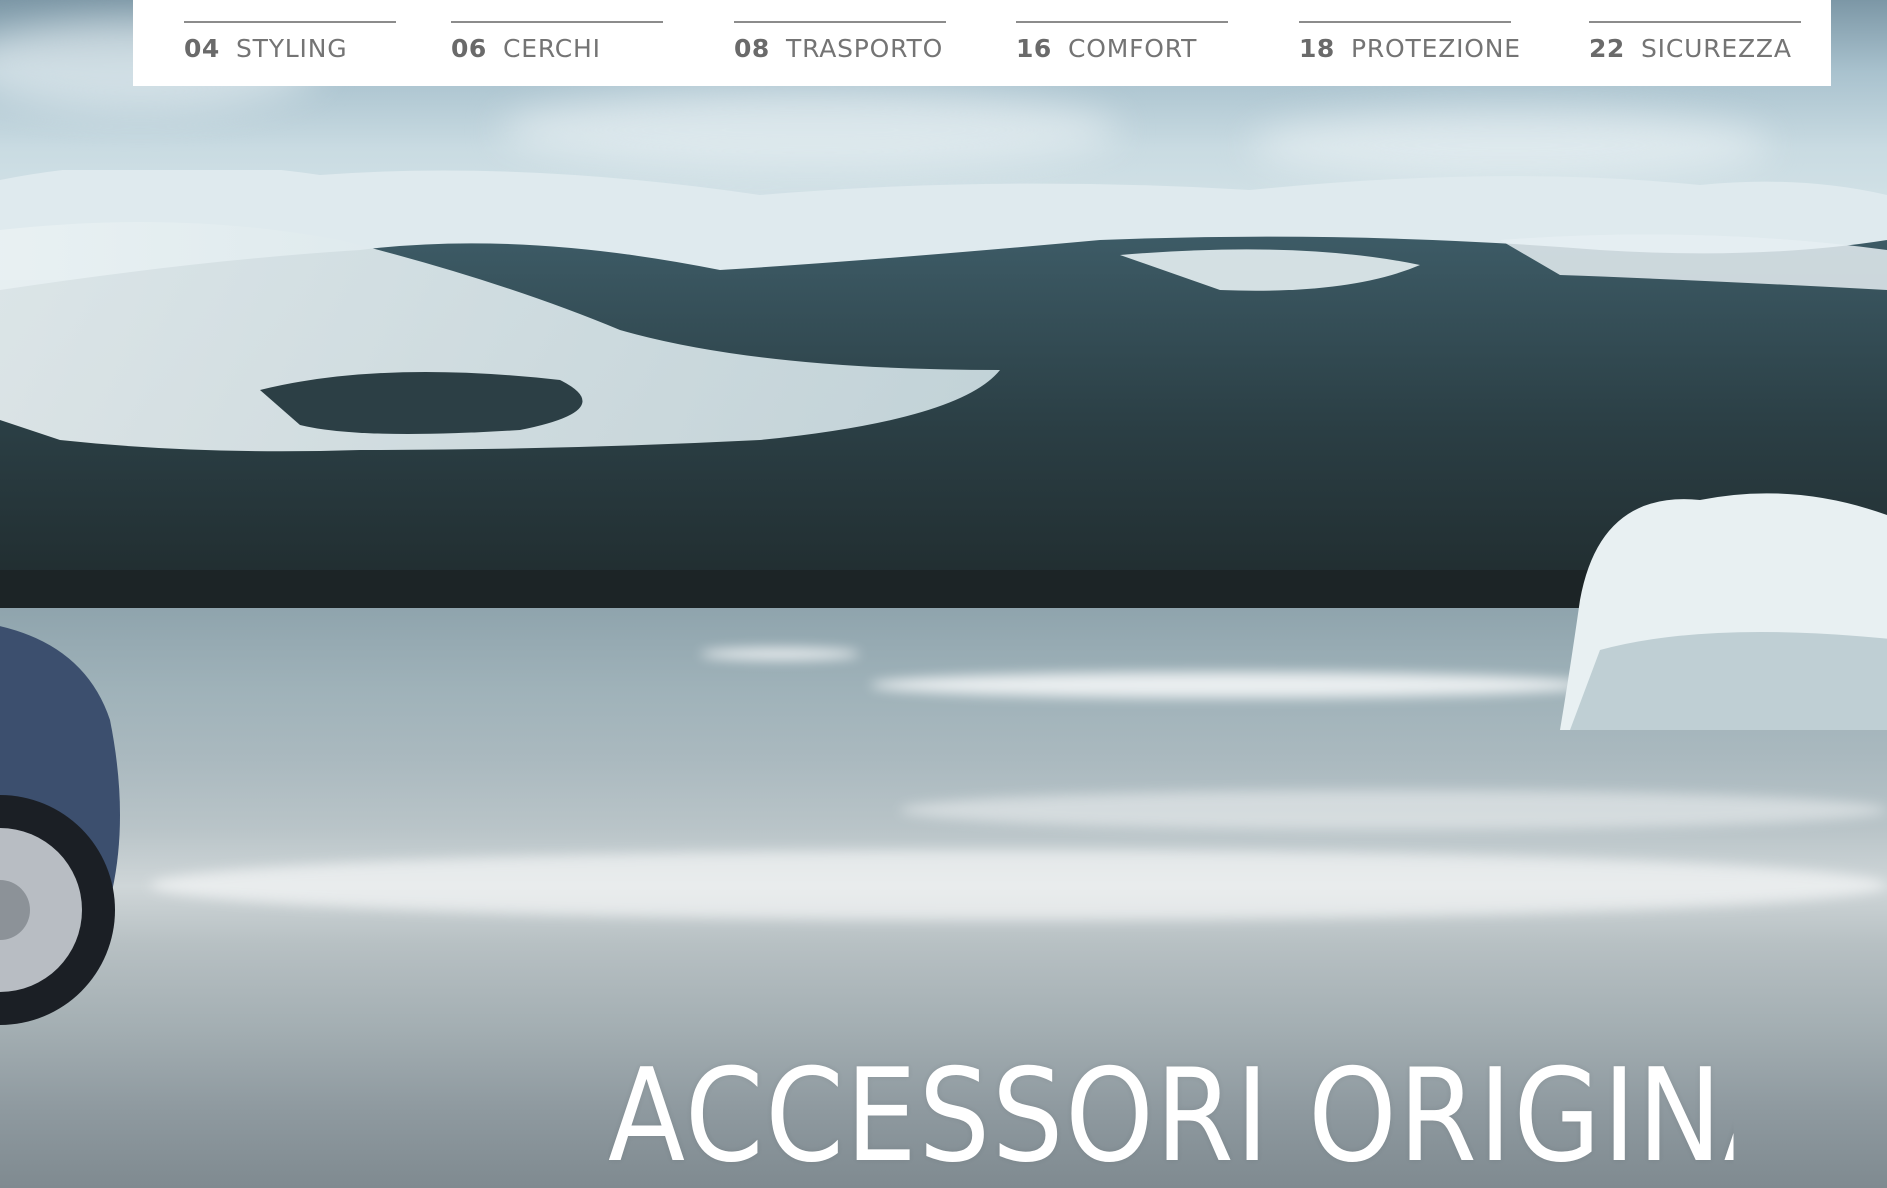  What do you see at coordinates (1436, 48) in the screenshot?
I see `nav-item-label: PROTEZIONE` at bounding box center [1436, 48].